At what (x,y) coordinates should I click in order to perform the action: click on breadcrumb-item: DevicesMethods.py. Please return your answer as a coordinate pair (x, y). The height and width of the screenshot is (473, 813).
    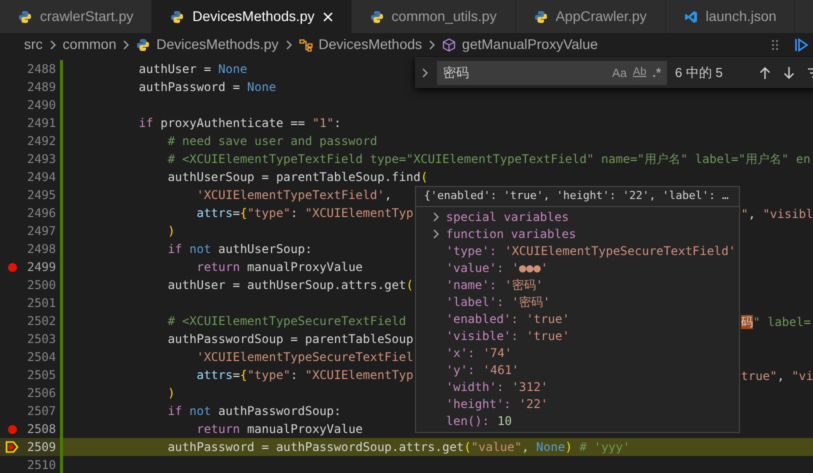
    Looking at the image, I should click on (217, 44).